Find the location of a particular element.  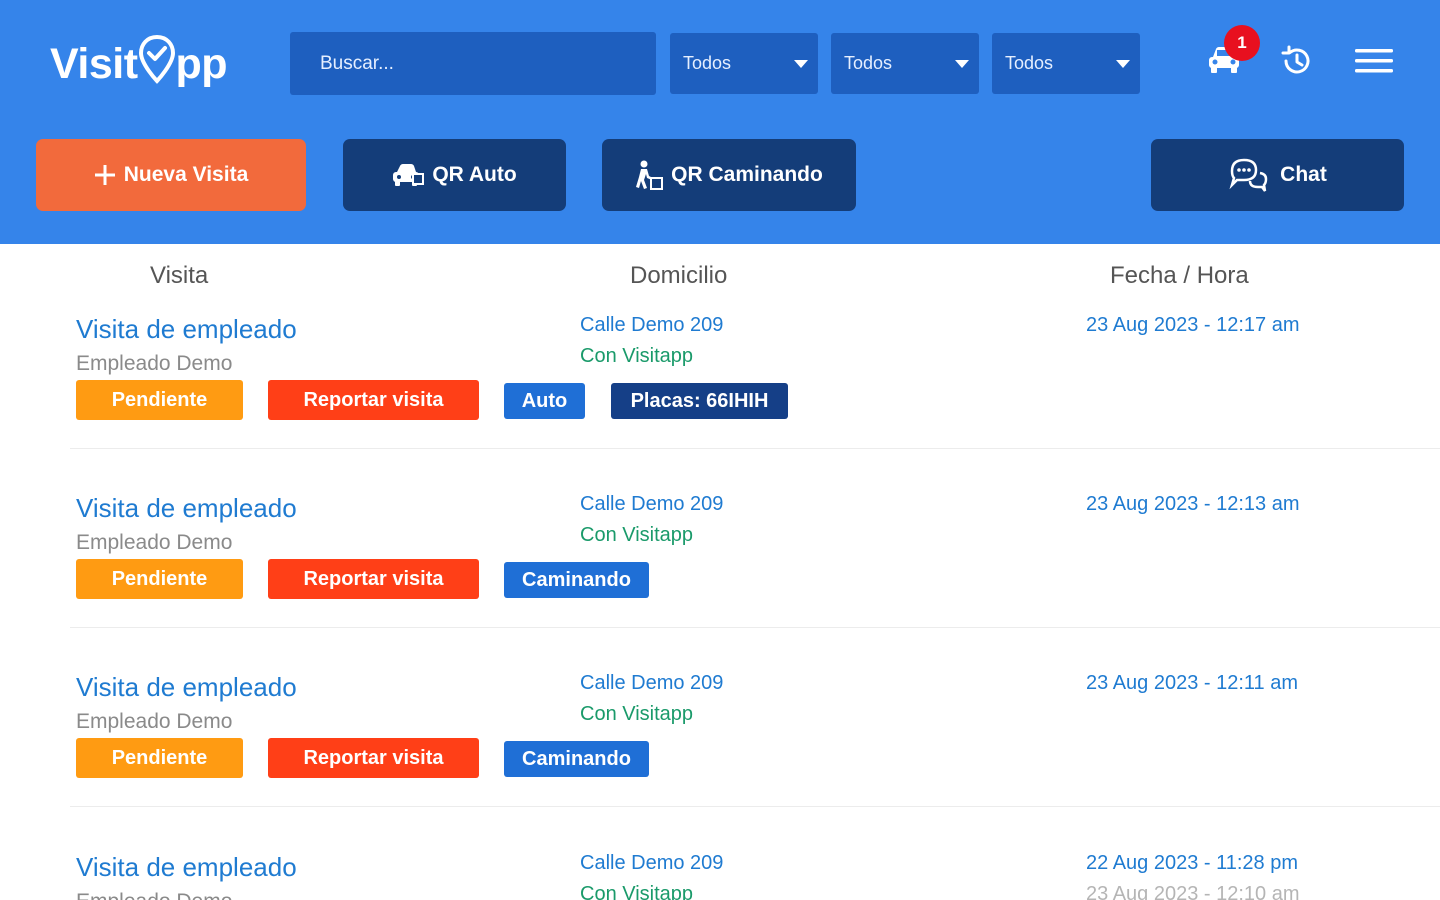

filter-select-3: Todos is located at coordinates (1066, 63).